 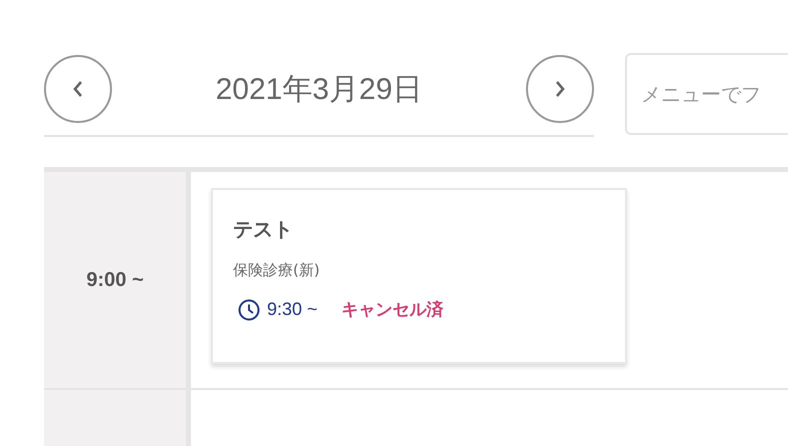 I want to click on appointment-title: テスト, so click(x=263, y=229).